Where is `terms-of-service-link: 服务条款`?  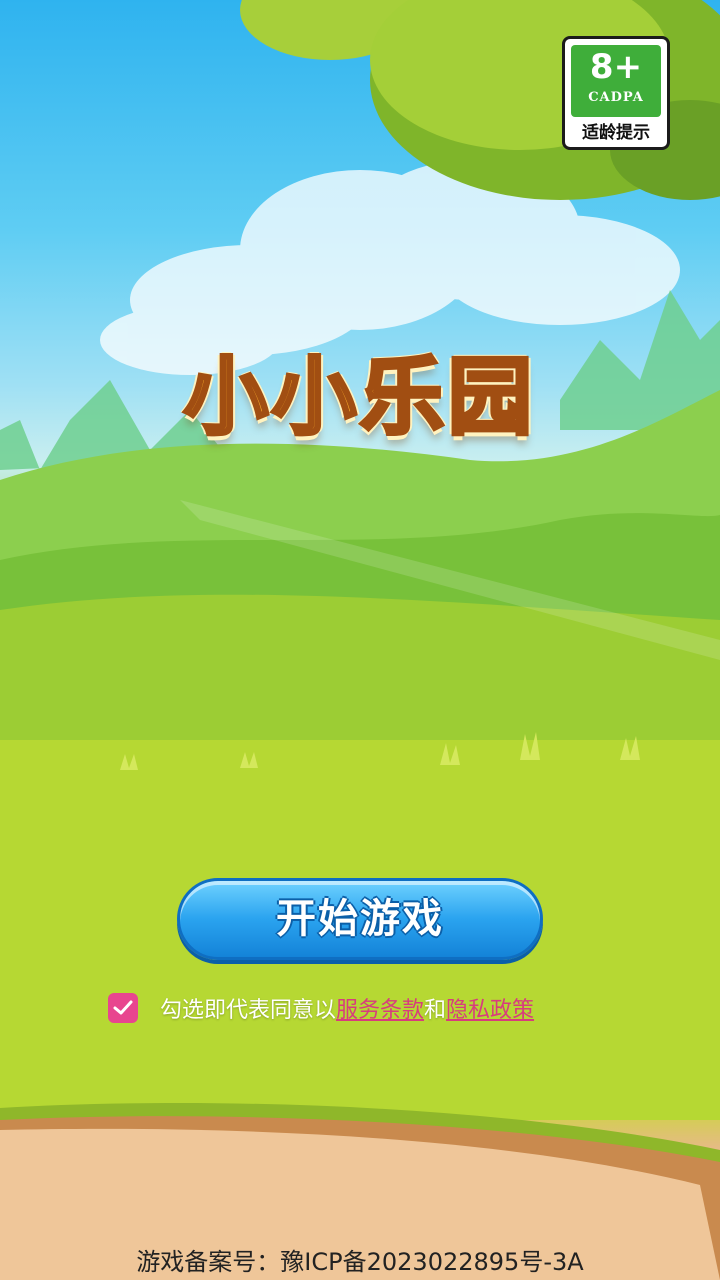
terms-of-service-link: 服务条款 is located at coordinates (380, 1008).